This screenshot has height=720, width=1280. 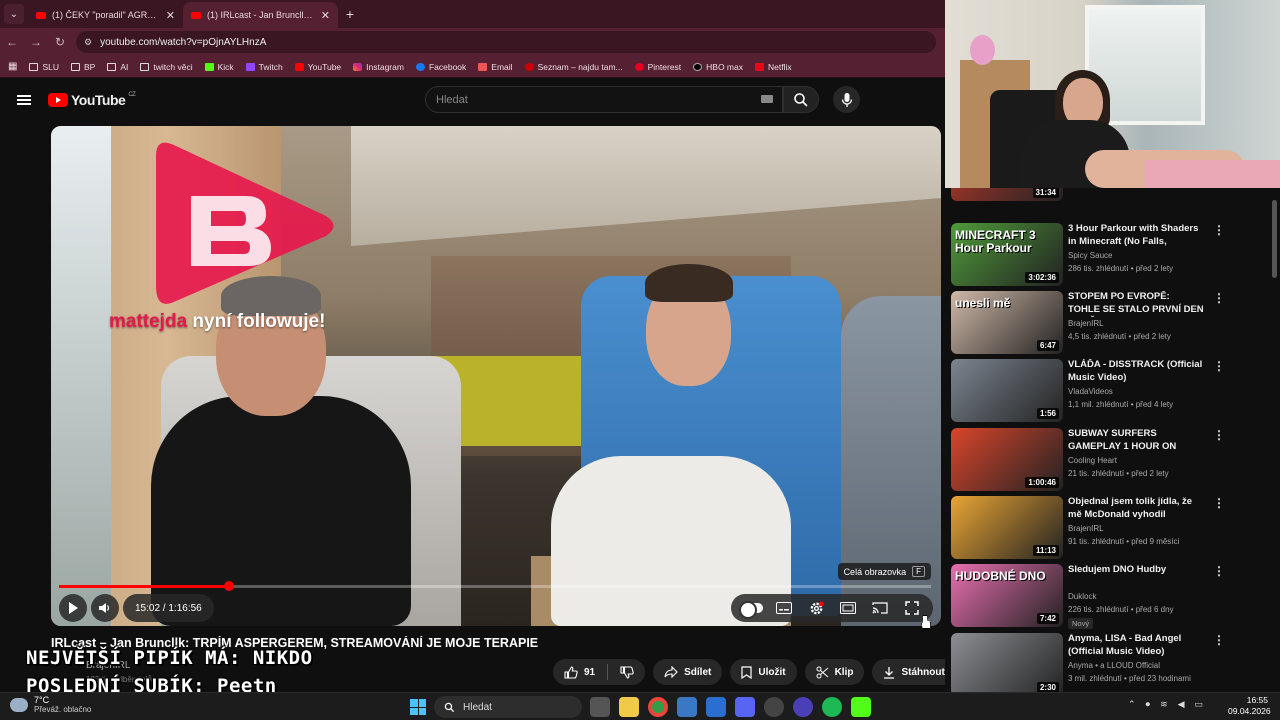 What do you see at coordinates (440, 67) in the screenshot?
I see `bookmark-facebook: Facebook` at bounding box center [440, 67].